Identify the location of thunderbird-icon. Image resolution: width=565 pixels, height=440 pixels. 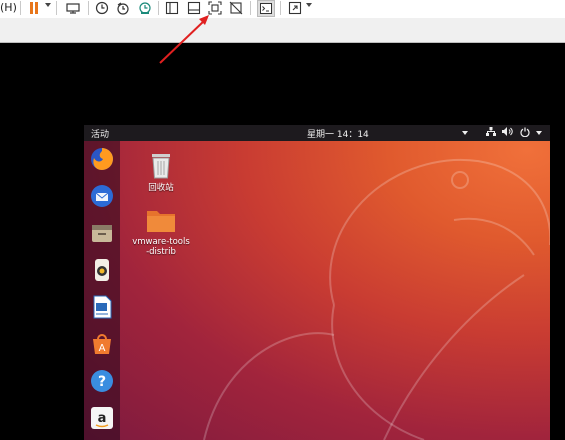
(102, 196).